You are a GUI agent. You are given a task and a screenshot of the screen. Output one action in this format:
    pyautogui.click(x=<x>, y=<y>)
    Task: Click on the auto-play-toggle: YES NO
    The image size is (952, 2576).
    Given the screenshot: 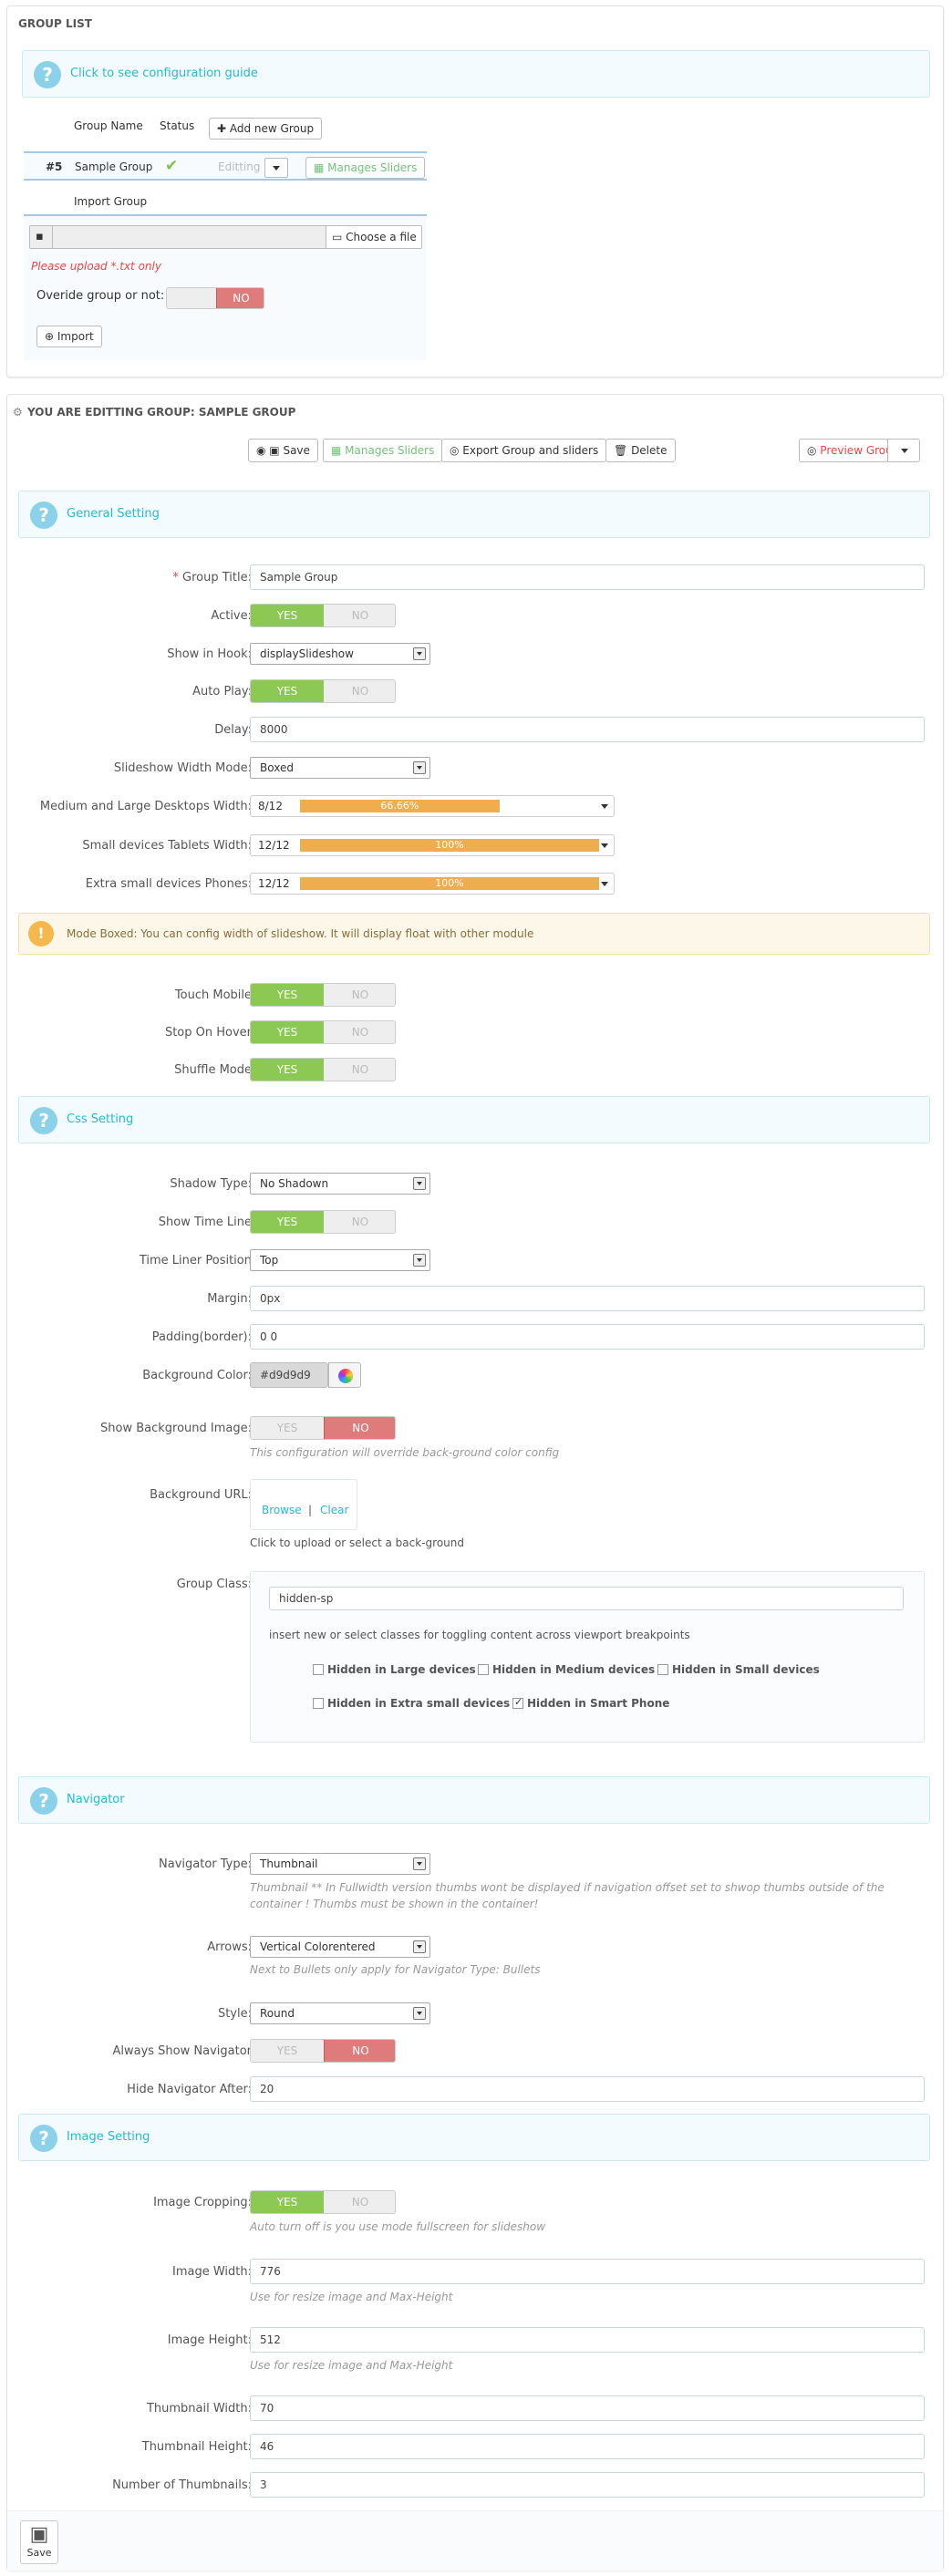 What is the action you would take?
    pyautogui.click(x=323, y=691)
    